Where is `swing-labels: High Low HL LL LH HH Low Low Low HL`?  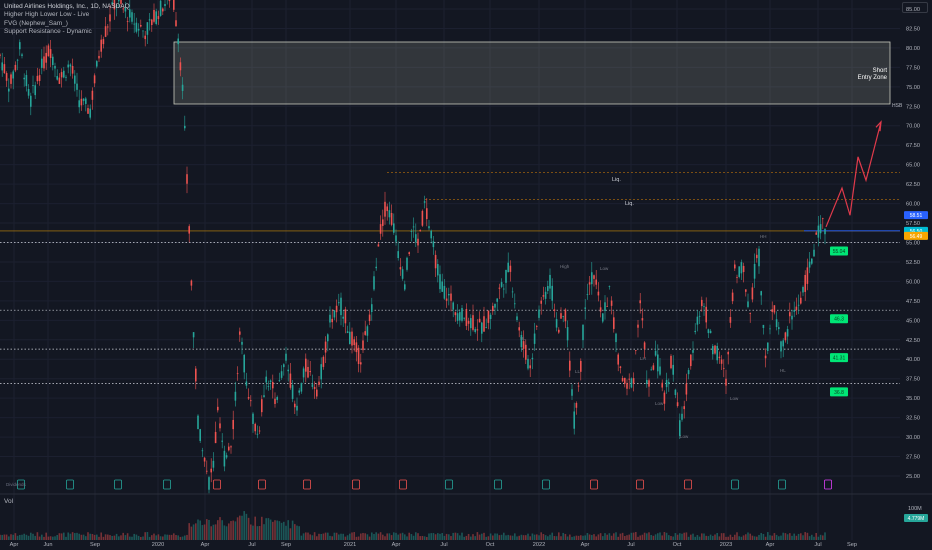
swing-labels: High Low HL LL LH HH Low Low Low HL is located at coordinates (653, 336).